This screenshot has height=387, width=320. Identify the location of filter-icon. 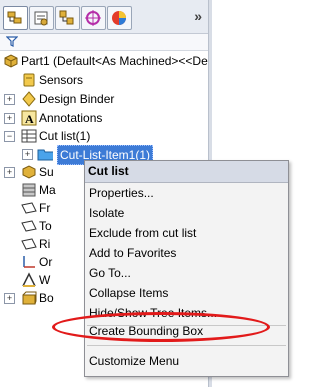
(12, 41).